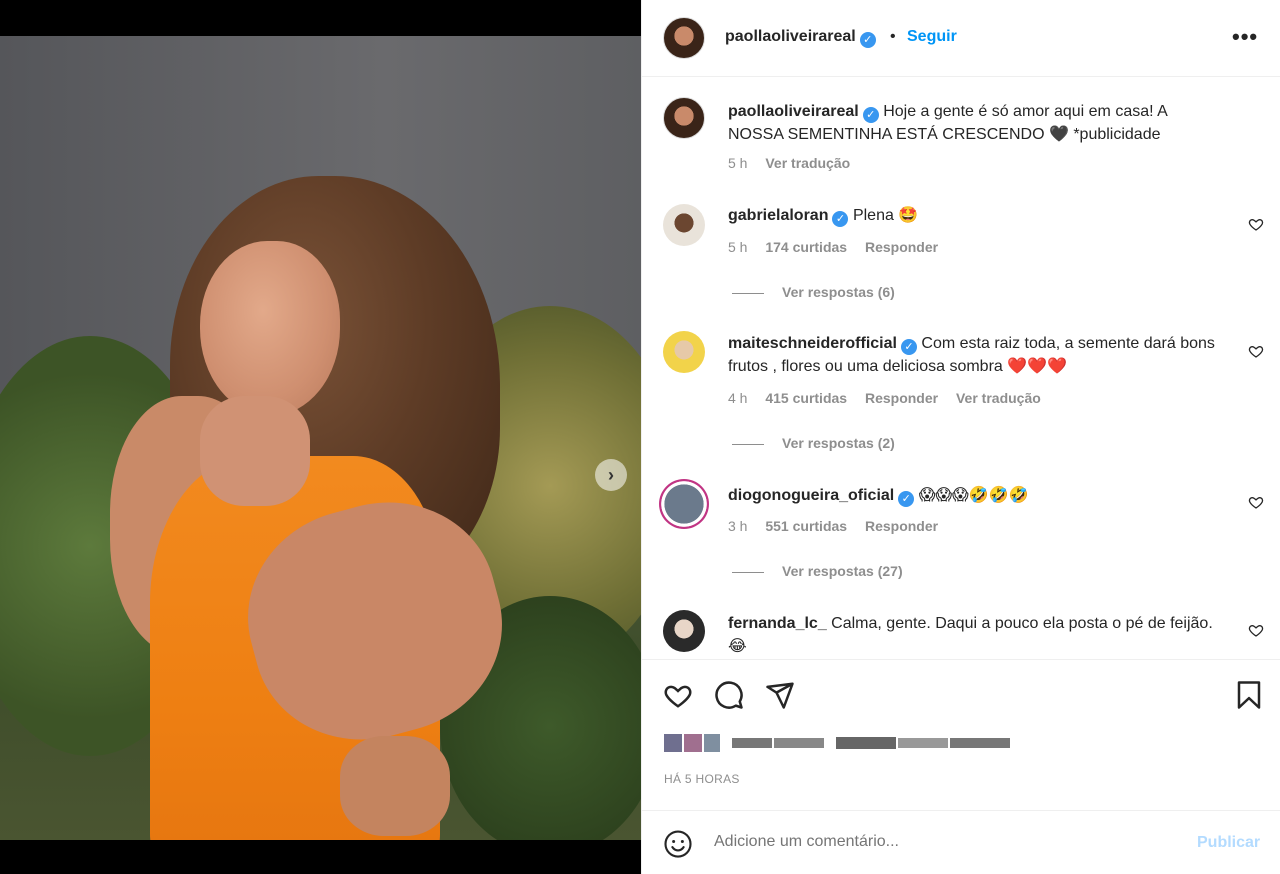 This screenshot has height=874, width=1280. I want to click on comment-body: 😱😱😱🤣🤣🤣, so click(973, 495).